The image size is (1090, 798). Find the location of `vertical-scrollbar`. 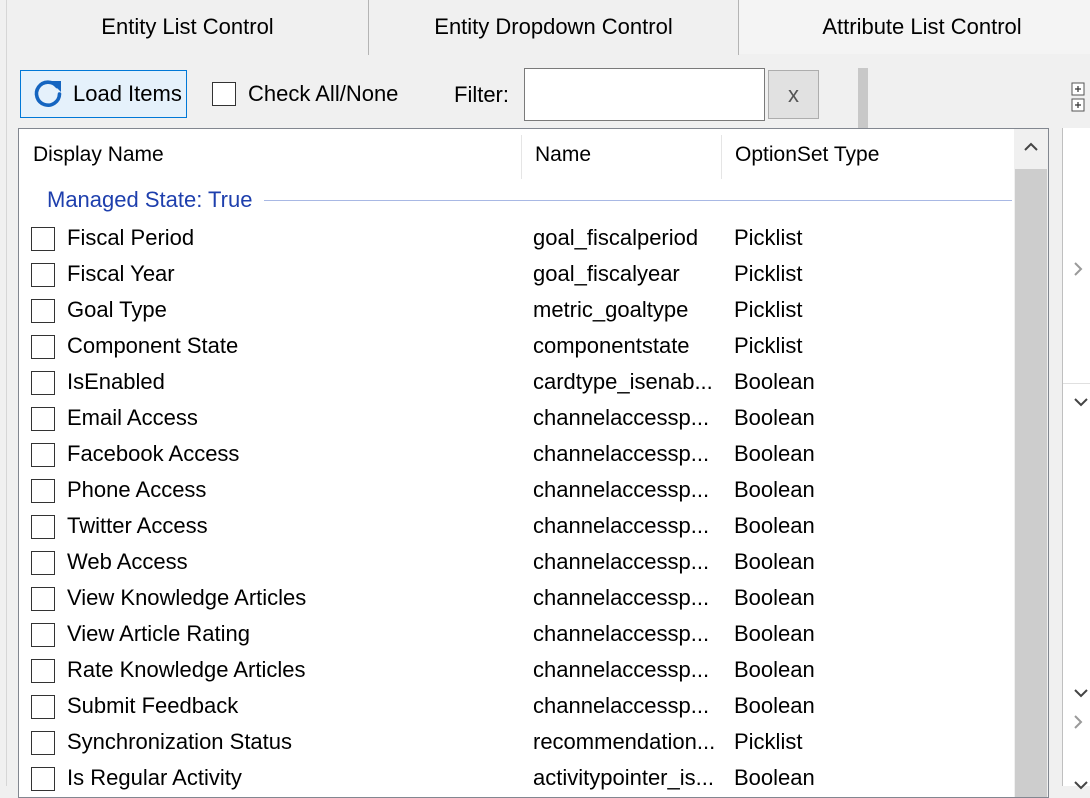

vertical-scrollbar is located at coordinates (1031, 463).